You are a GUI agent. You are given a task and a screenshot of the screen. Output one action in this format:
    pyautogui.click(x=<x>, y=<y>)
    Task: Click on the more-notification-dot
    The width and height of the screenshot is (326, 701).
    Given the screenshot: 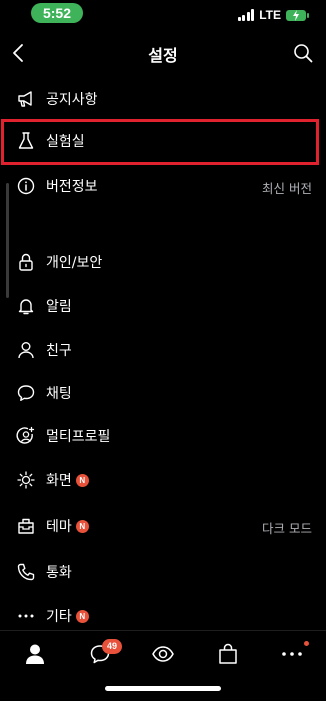 What is the action you would take?
    pyautogui.click(x=306, y=643)
    